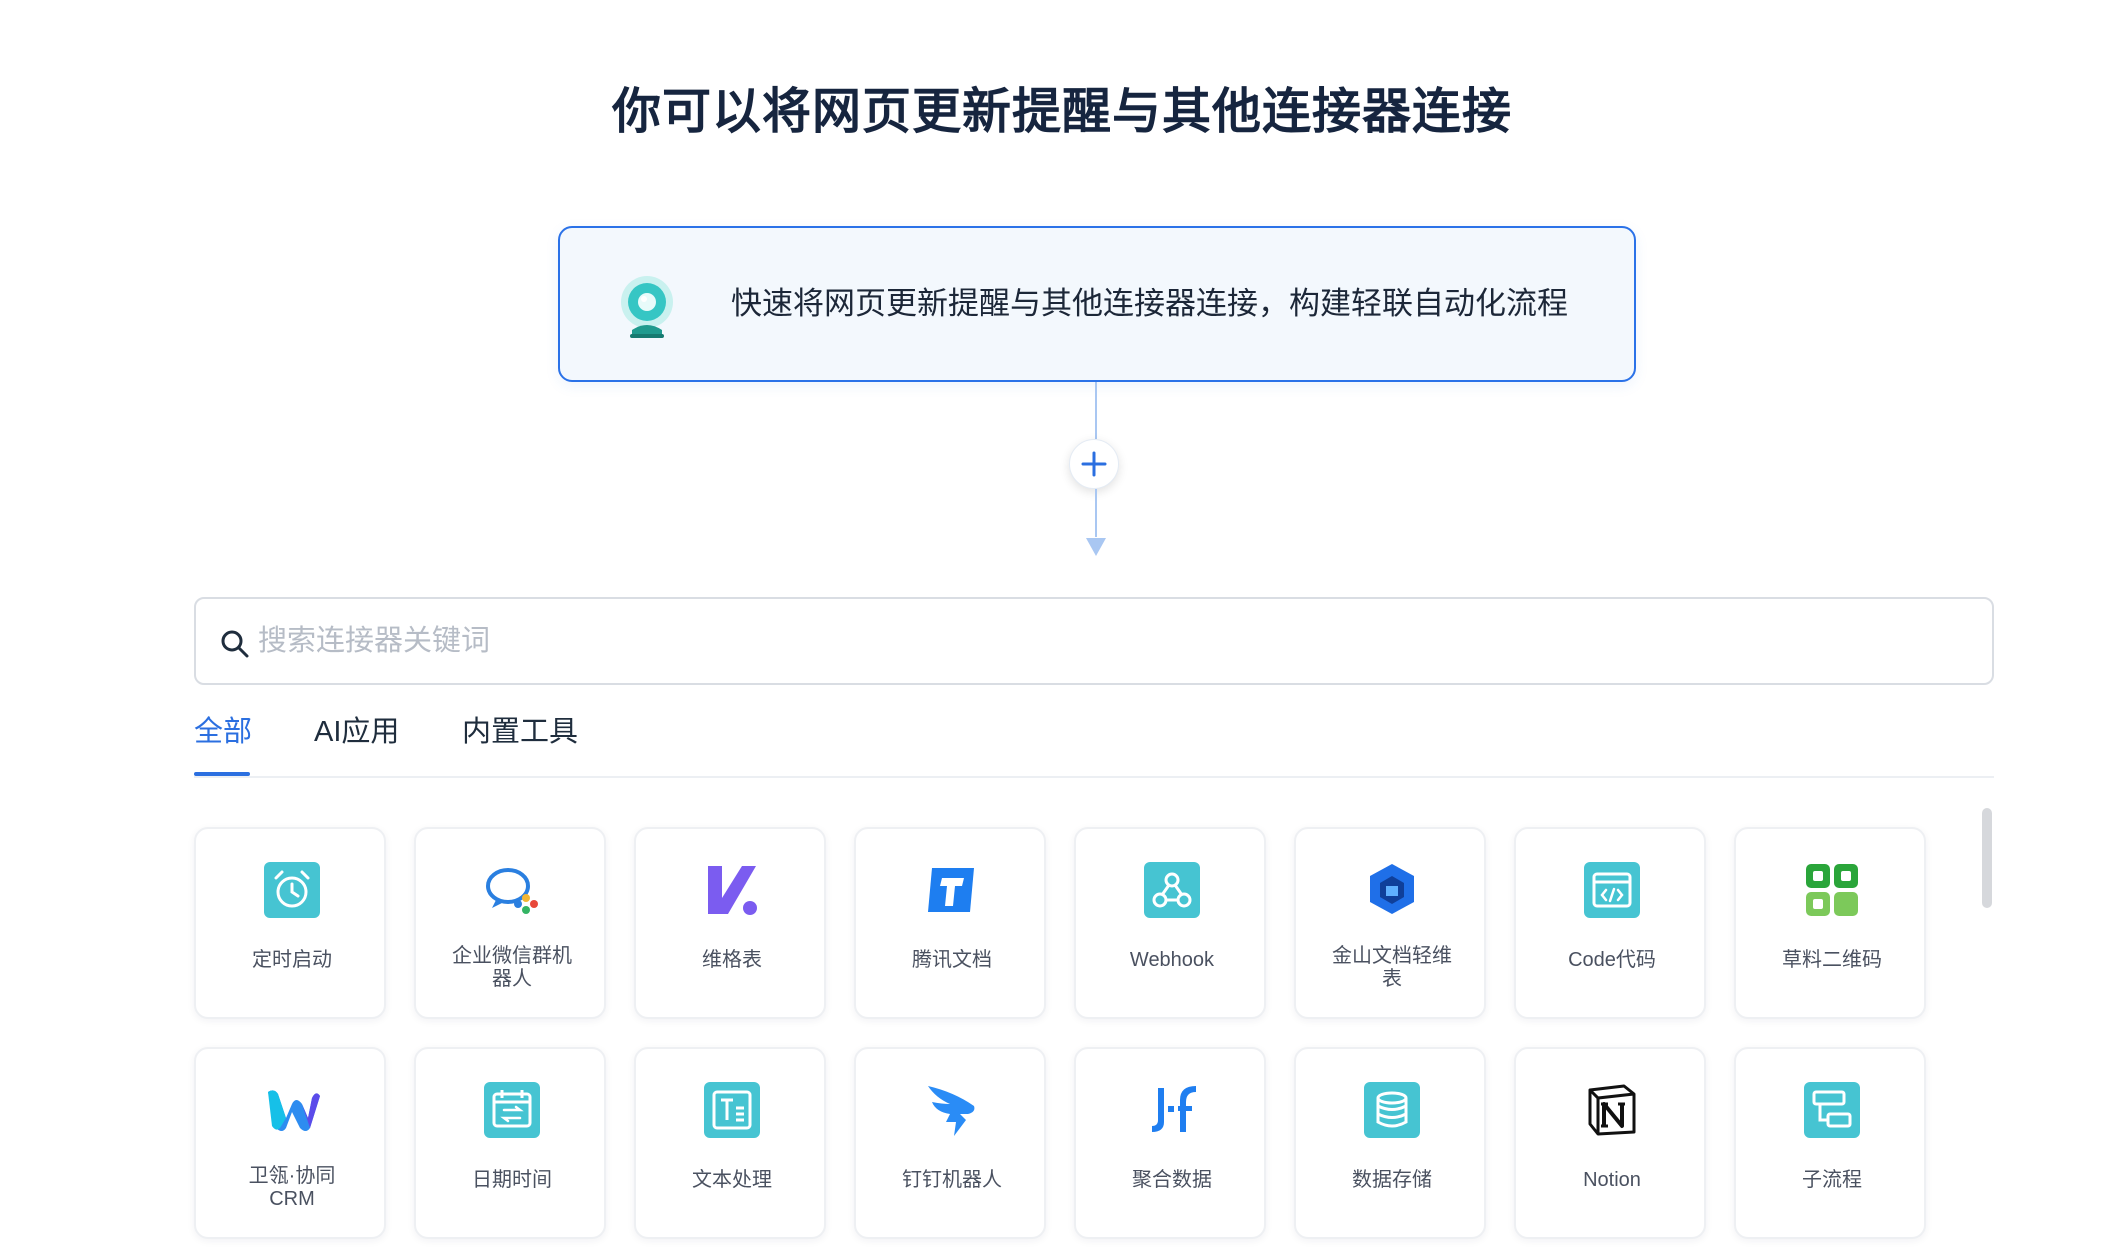 This screenshot has width=2124, height=1256. What do you see at coordinates (1108, 641) in the screenshot?
I see `search-input` at bounding box center [1108, 641].